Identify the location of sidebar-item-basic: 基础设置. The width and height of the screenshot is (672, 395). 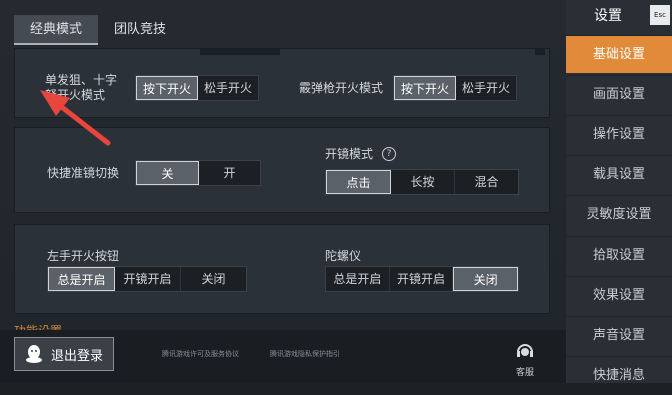
(619, 54).